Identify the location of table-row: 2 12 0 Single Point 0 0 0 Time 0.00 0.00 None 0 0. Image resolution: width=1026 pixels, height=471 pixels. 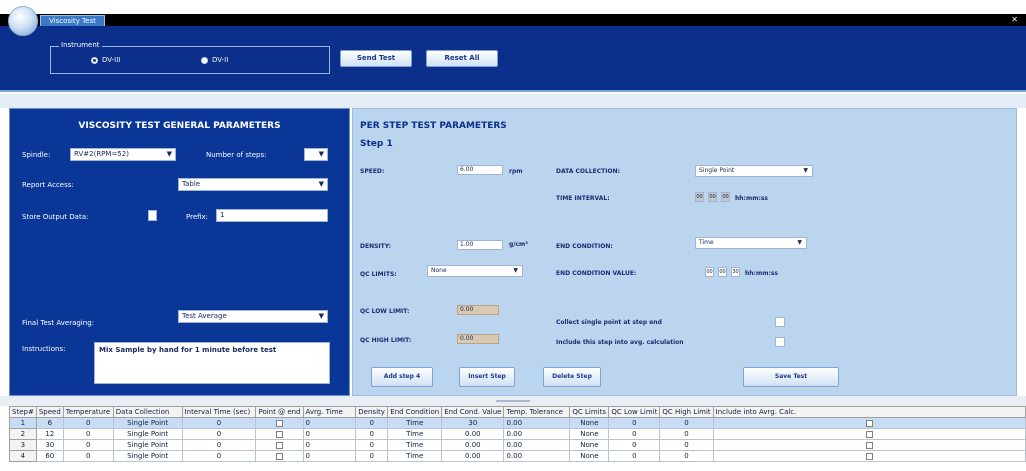
(517, 434).